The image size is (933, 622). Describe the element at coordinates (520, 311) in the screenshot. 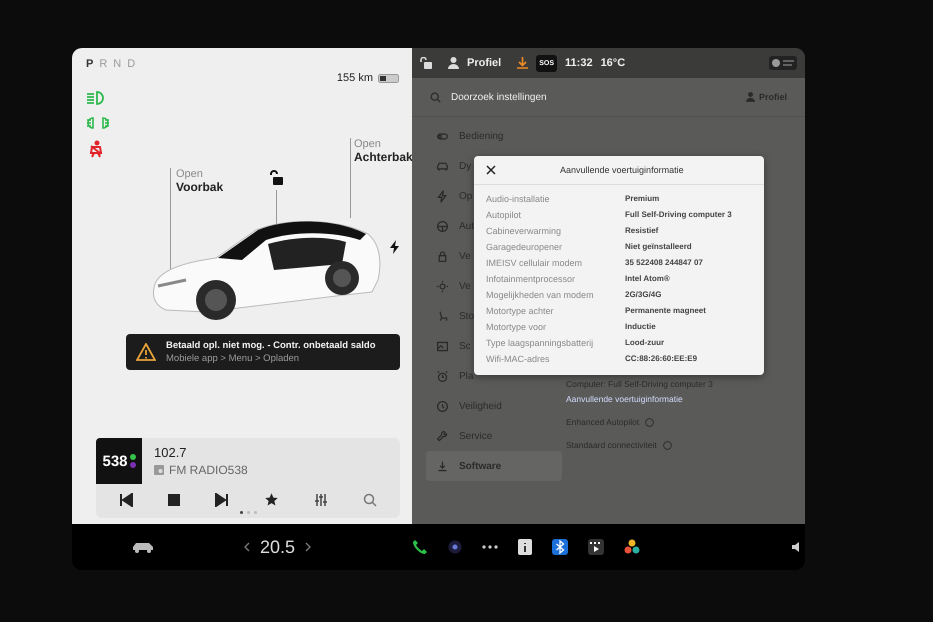

I see `info-label: Motortype achter` at that location.